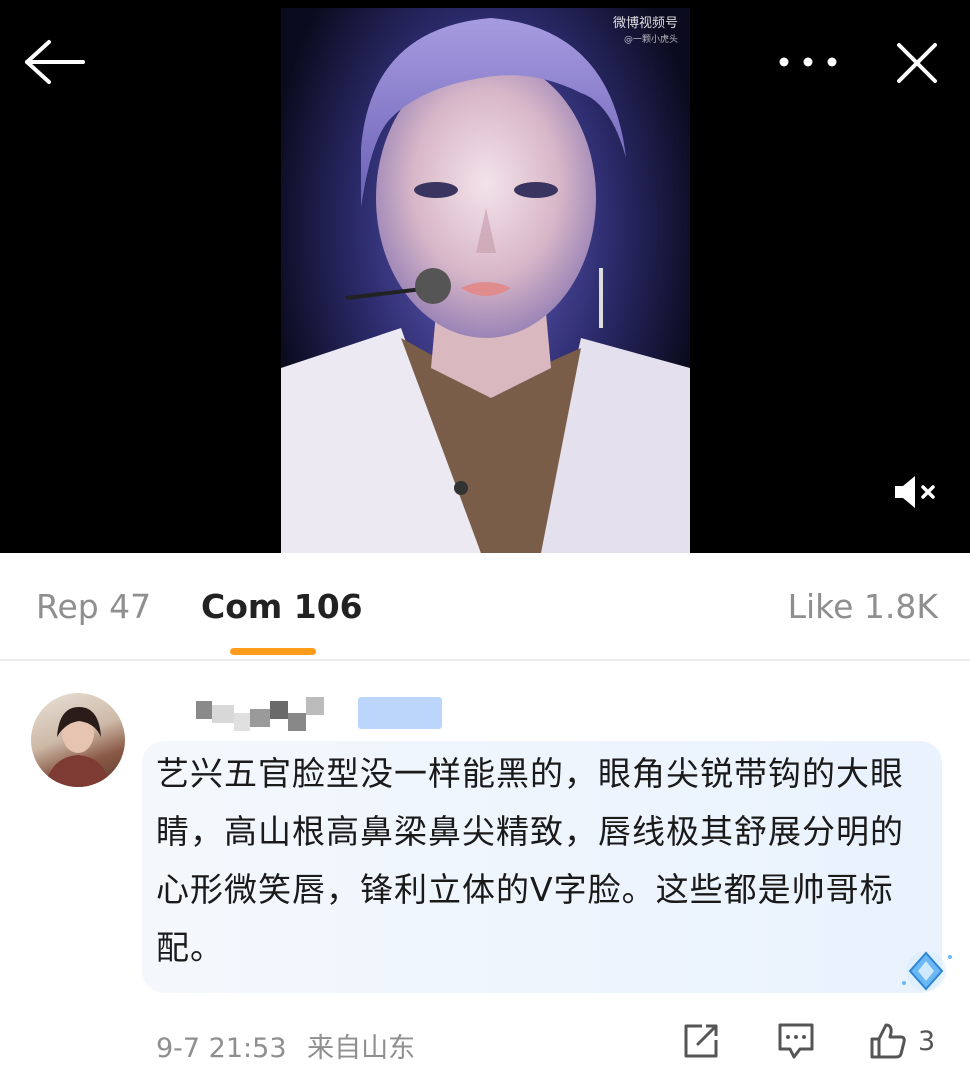 This screenshot has height=1091, width=970. Describe the element at coordinates (361, 1048) in the screenshot. I see `comment-location: 来自山东` at that location.